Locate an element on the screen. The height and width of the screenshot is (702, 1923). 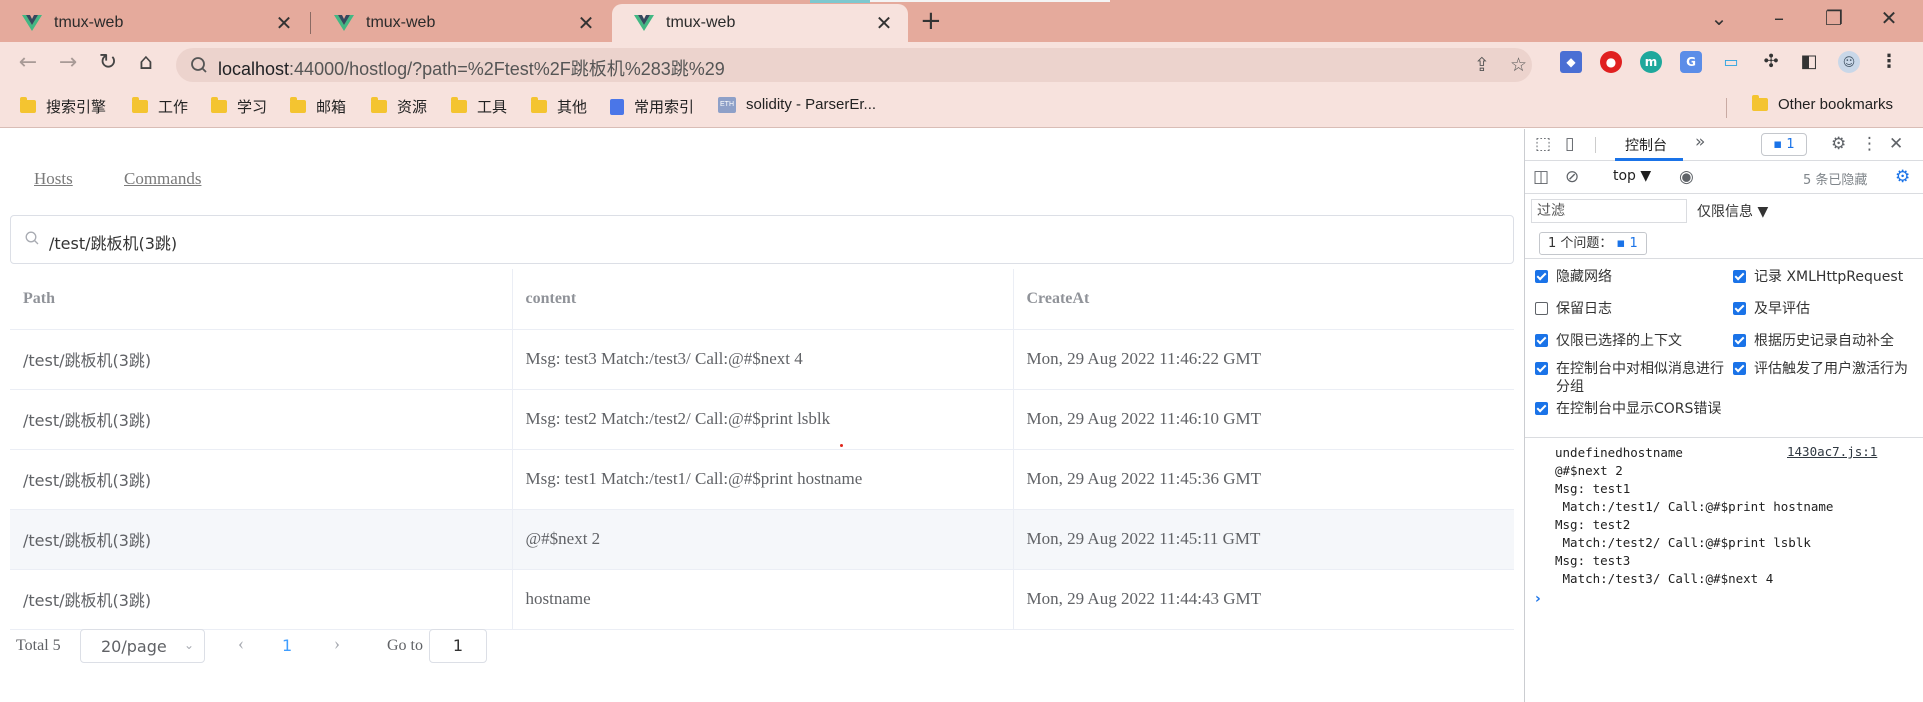
extension-red-icon: ● is located at coordinates (1611, 62).